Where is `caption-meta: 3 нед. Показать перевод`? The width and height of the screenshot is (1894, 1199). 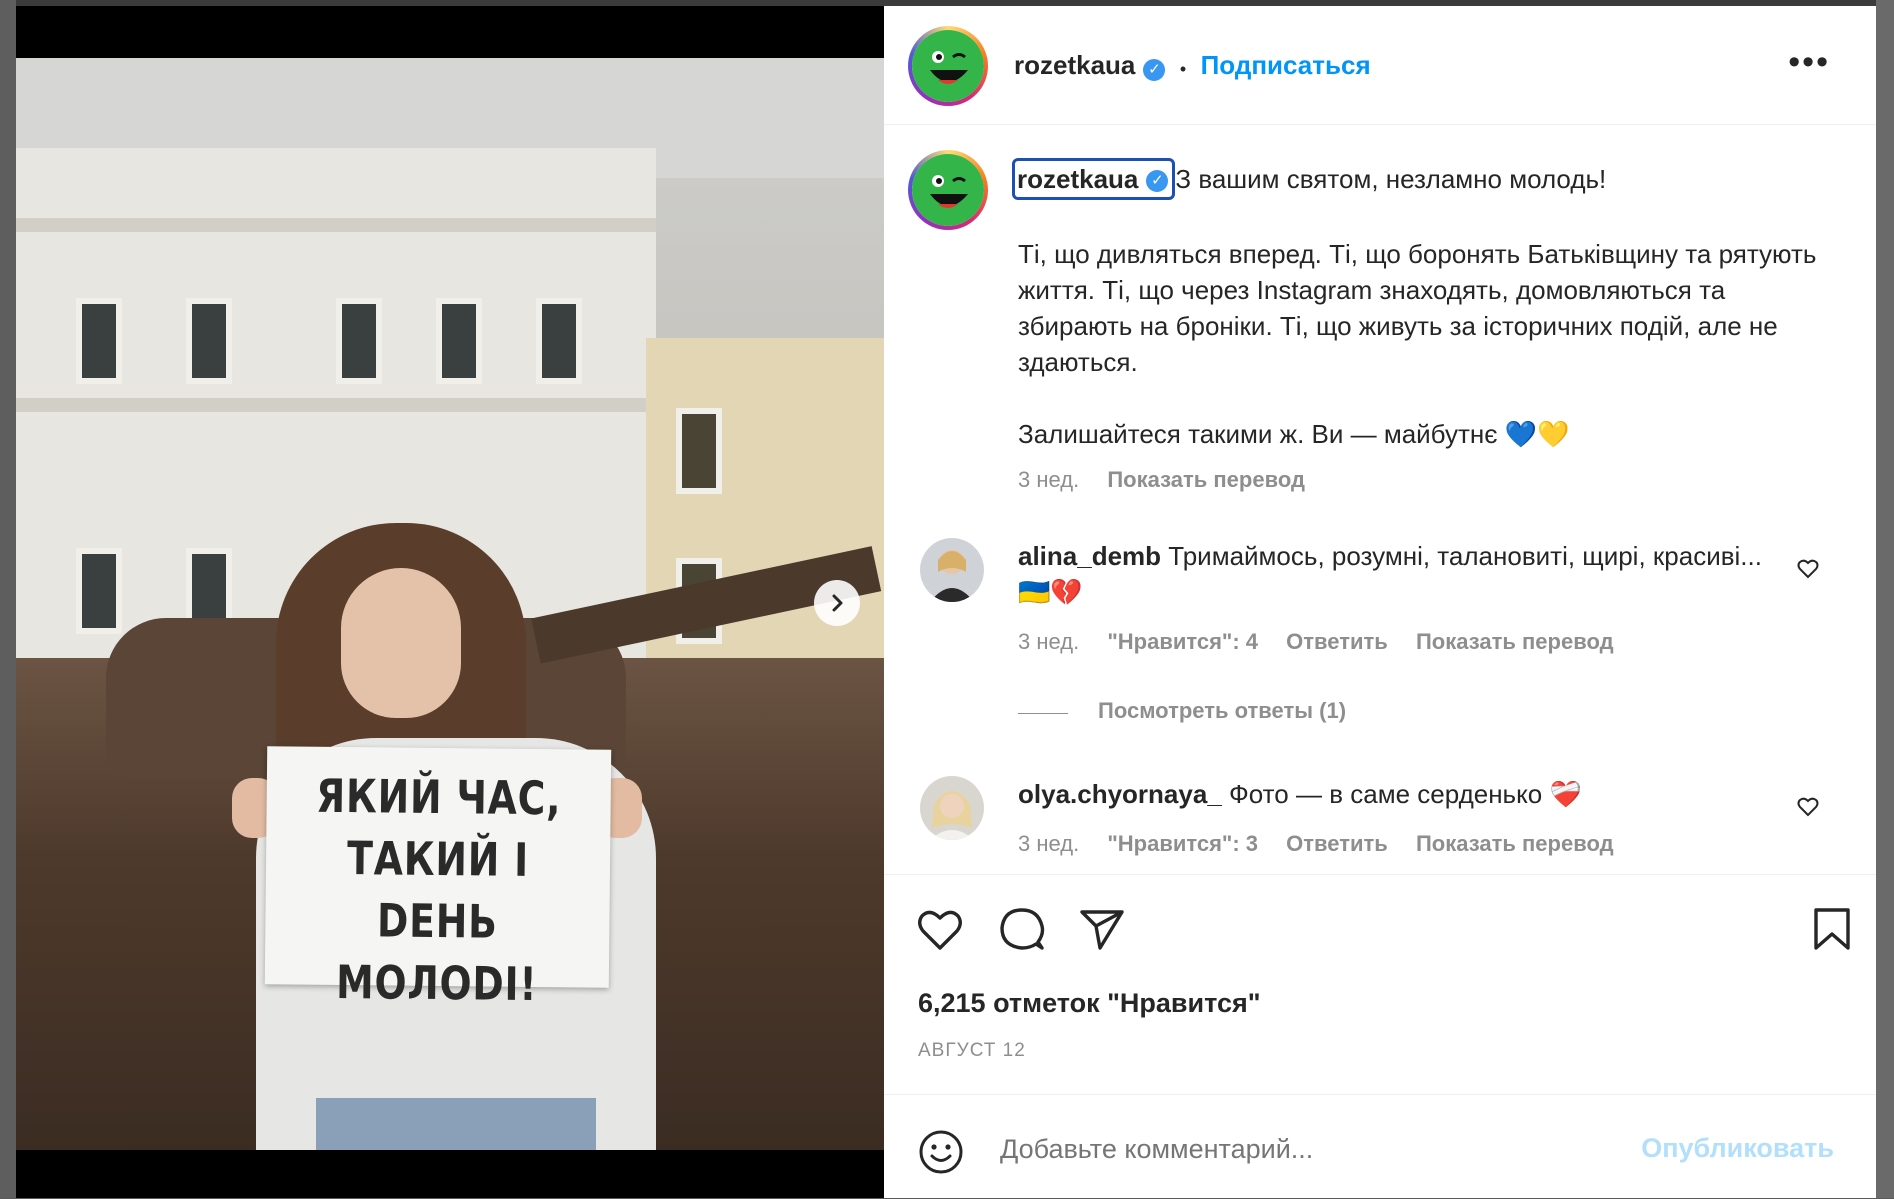
caption-meta: 3 нед. Показать перевод is located at coordinates (1418, 480).